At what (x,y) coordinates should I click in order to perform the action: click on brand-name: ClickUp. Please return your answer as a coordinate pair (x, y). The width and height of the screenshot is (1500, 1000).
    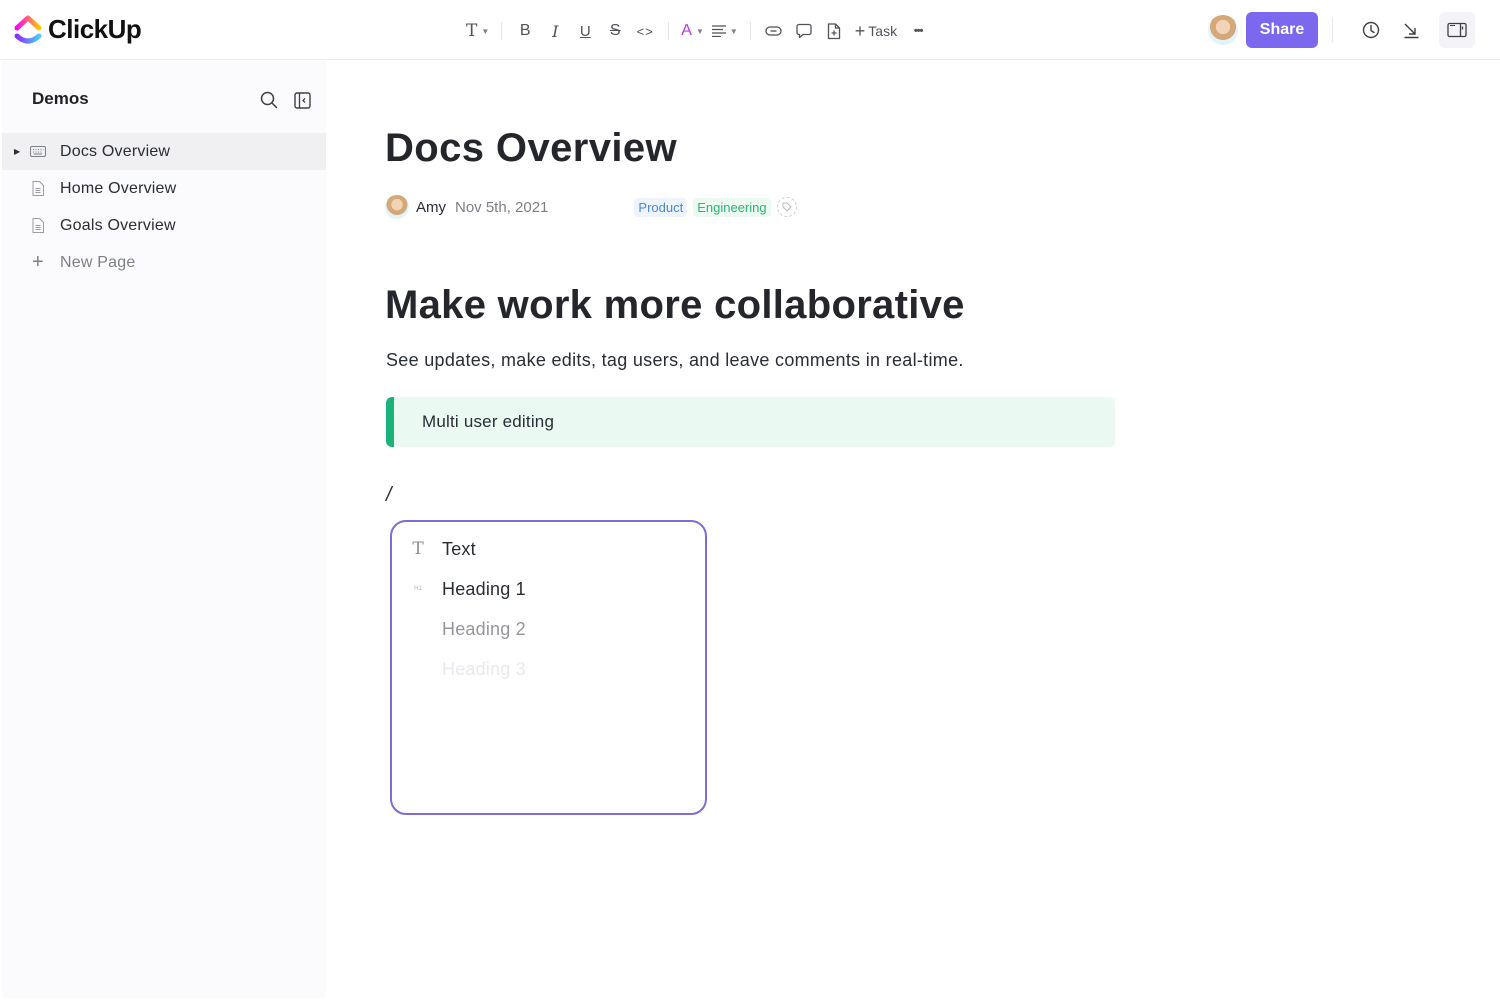
    Looking at the image, I should click on (95, 29).